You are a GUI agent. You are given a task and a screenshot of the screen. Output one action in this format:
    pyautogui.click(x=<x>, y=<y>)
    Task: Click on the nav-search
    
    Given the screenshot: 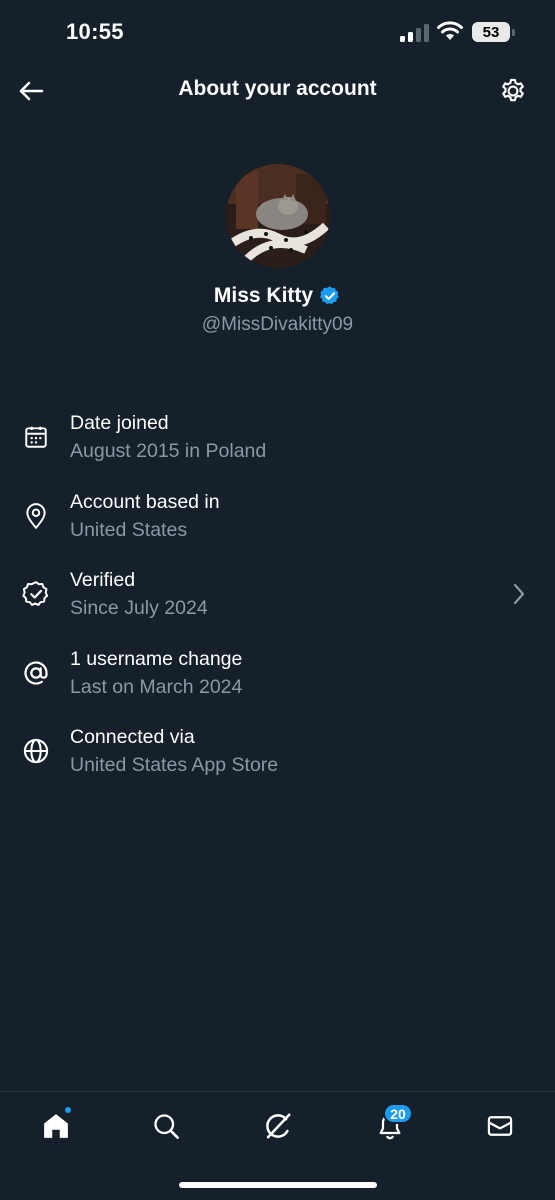 What is the action you would take?
    pyautogui.click(x=166, y=1126)
    